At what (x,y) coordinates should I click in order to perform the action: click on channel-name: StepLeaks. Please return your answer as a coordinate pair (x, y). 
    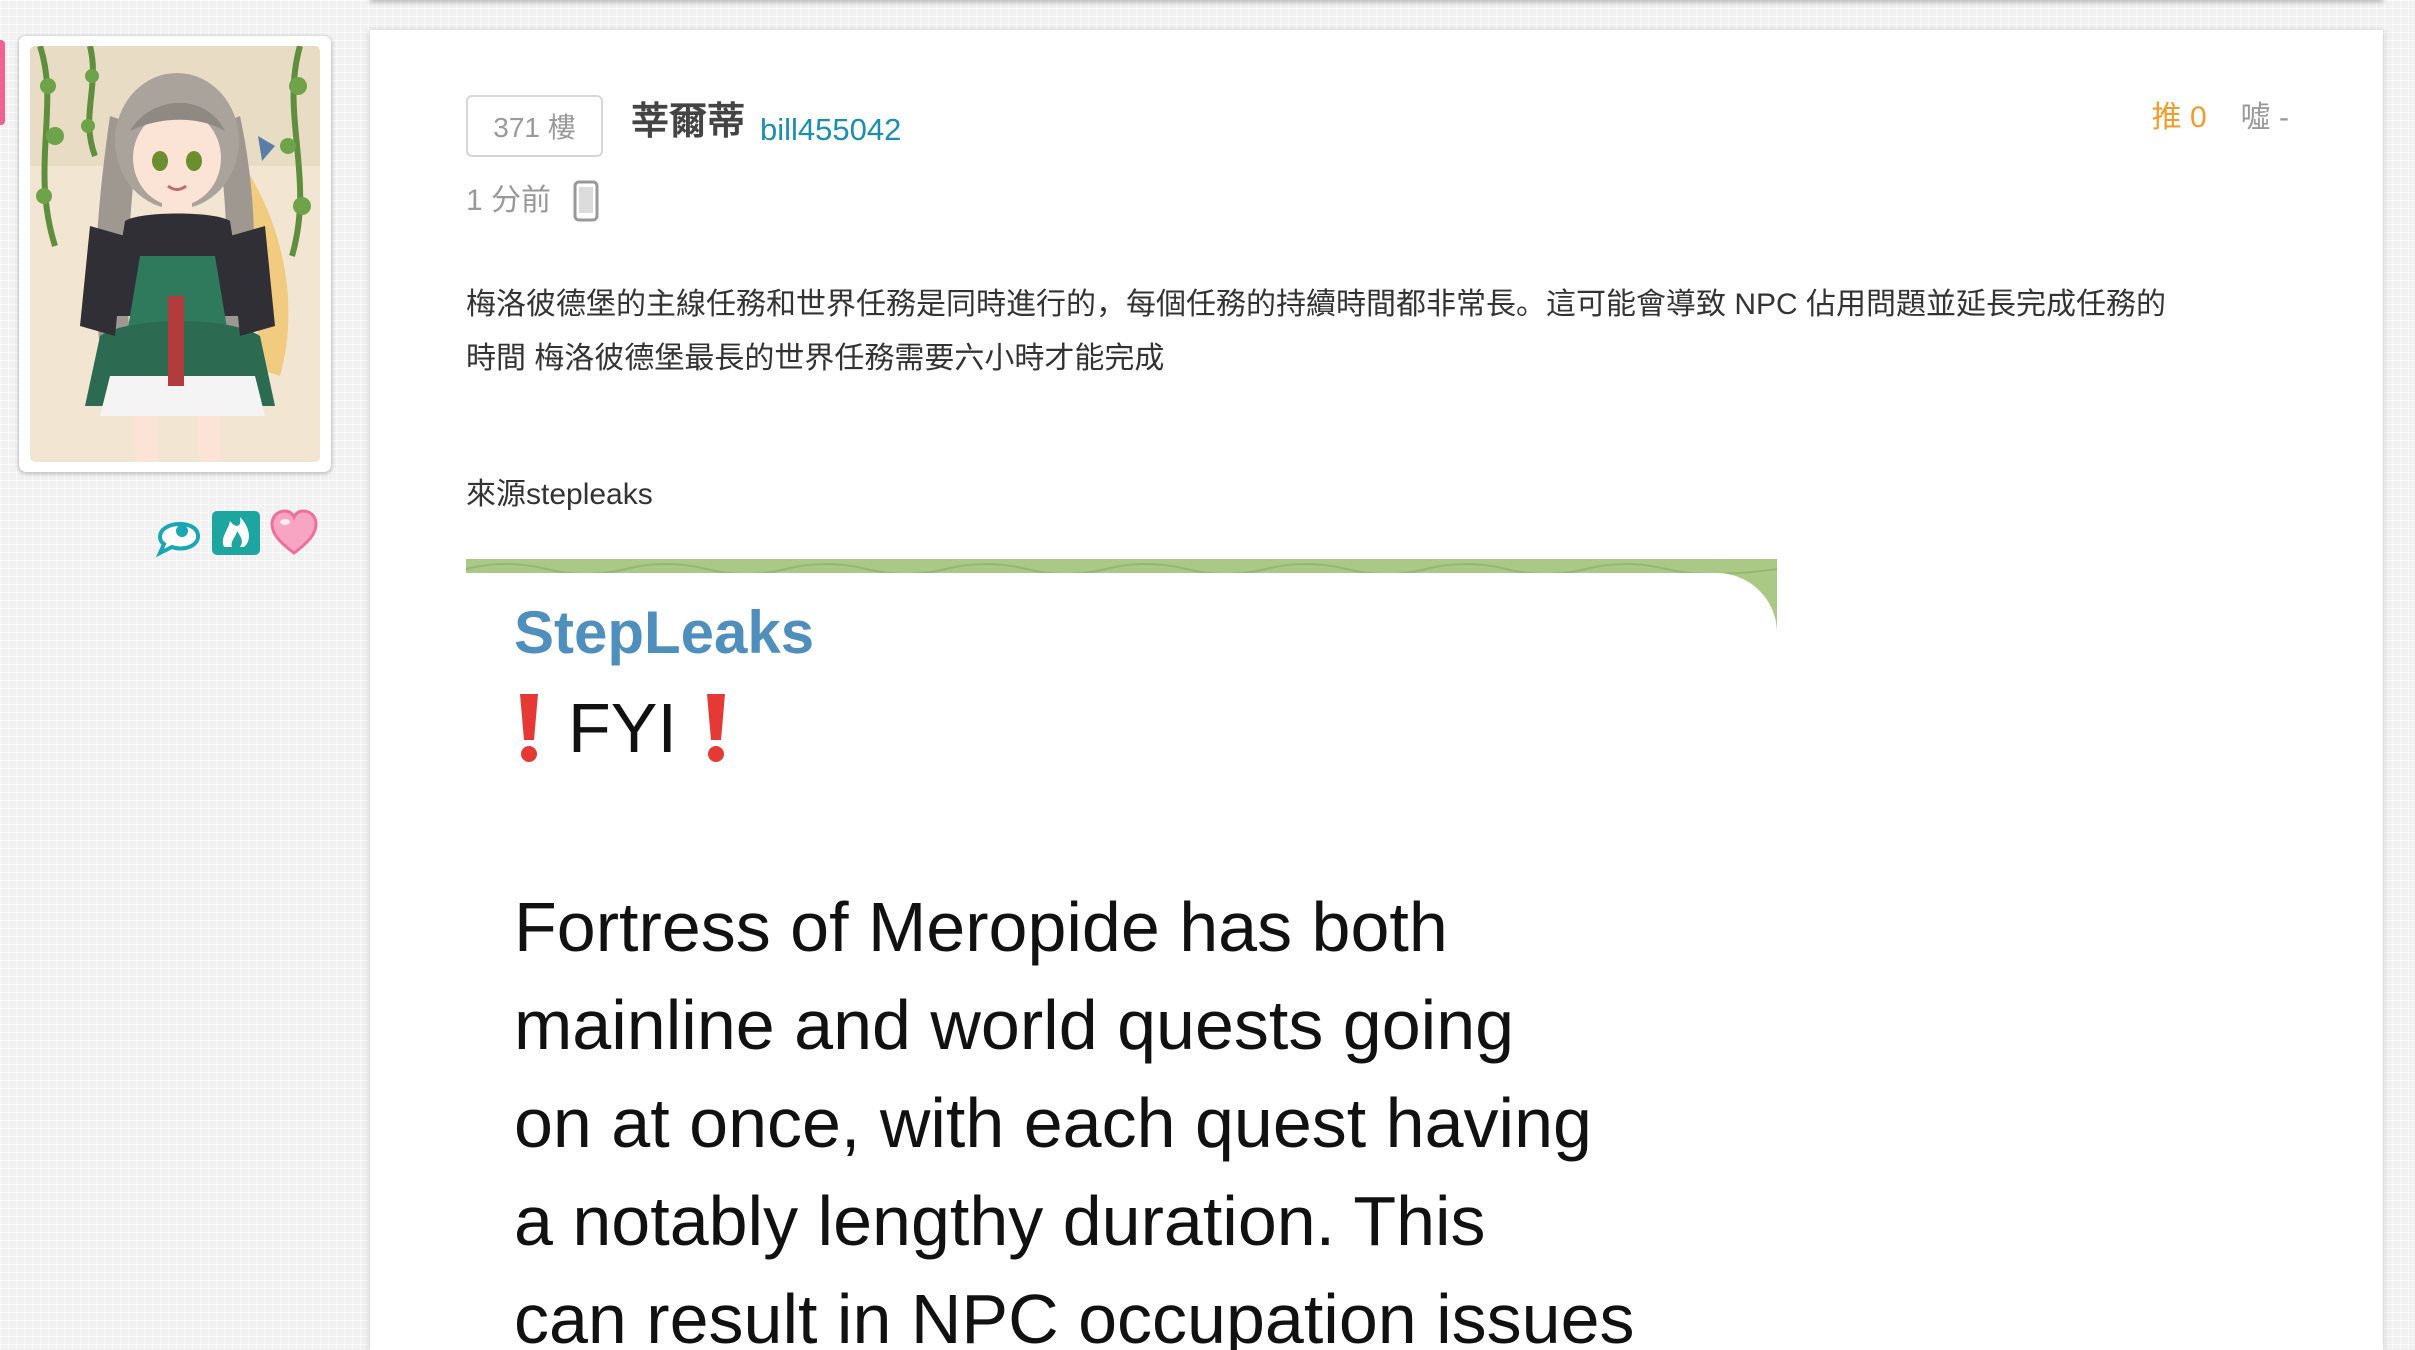
    Looking at the image, I should click on (664, 632).